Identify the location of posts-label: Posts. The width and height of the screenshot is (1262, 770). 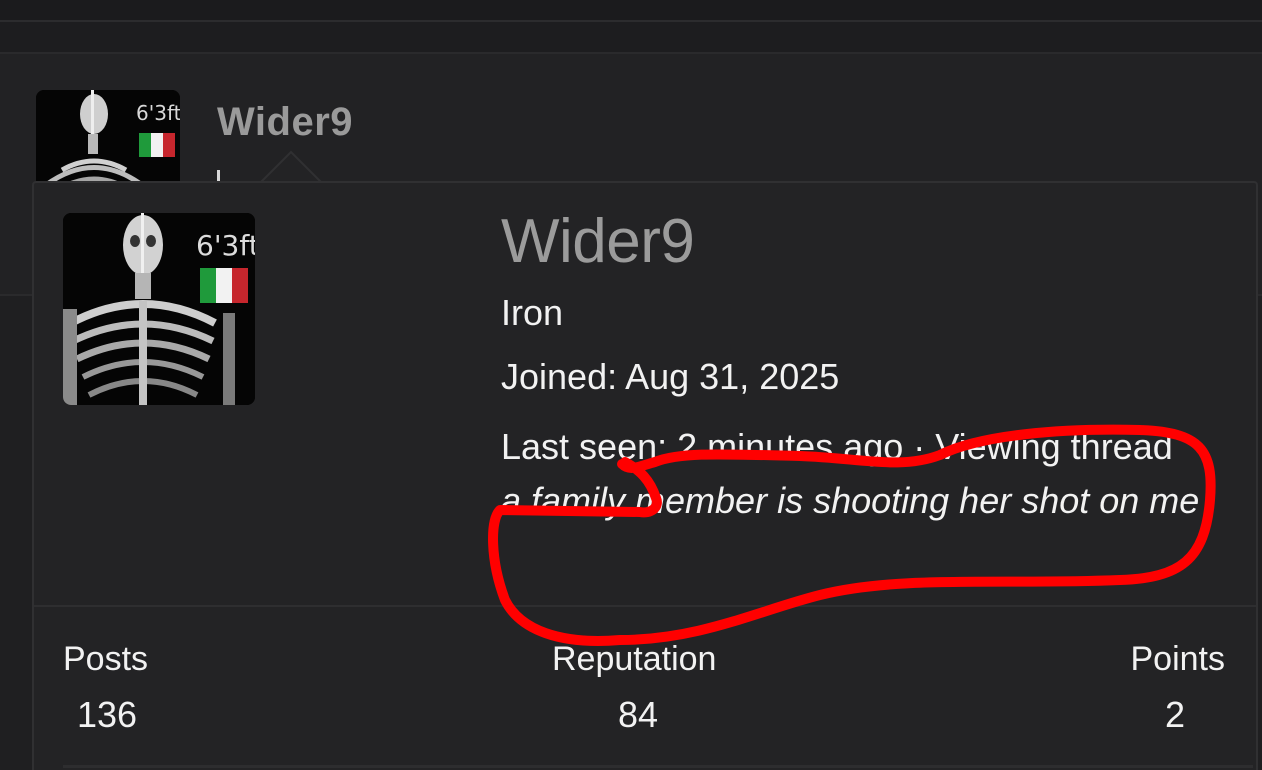
(106, 659).